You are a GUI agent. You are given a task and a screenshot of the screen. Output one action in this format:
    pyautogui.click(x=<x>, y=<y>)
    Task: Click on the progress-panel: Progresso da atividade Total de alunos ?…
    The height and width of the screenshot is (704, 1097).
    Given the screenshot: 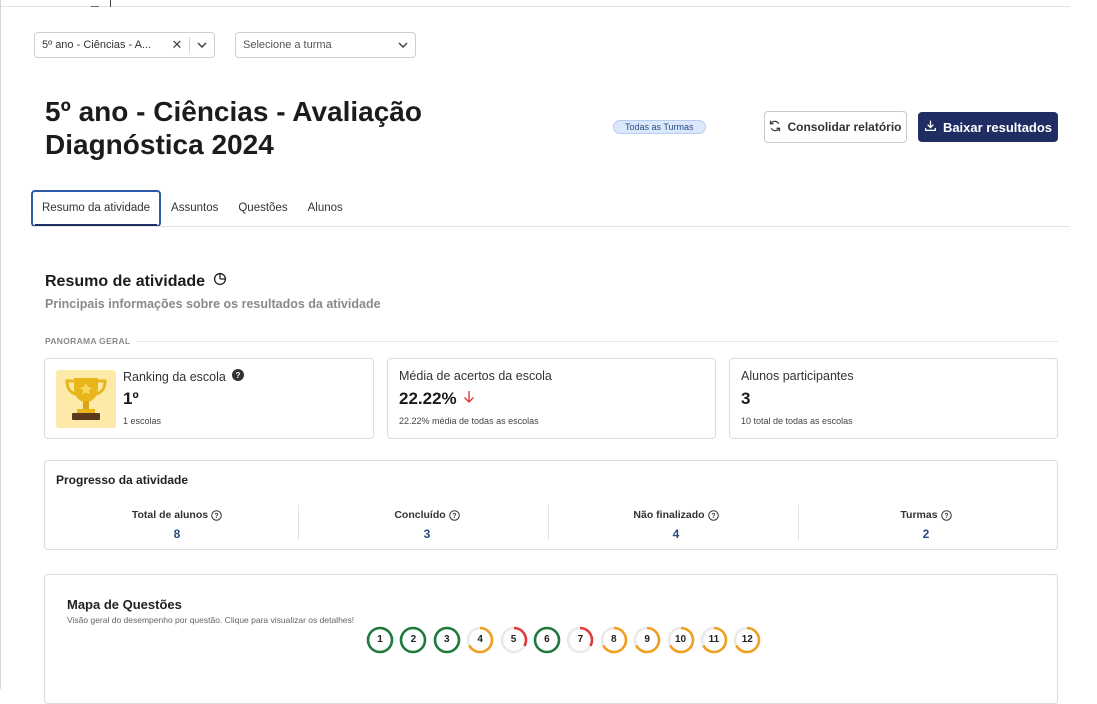 What is the action you would take?
    pyautogui.click(x=551, y=505)
    